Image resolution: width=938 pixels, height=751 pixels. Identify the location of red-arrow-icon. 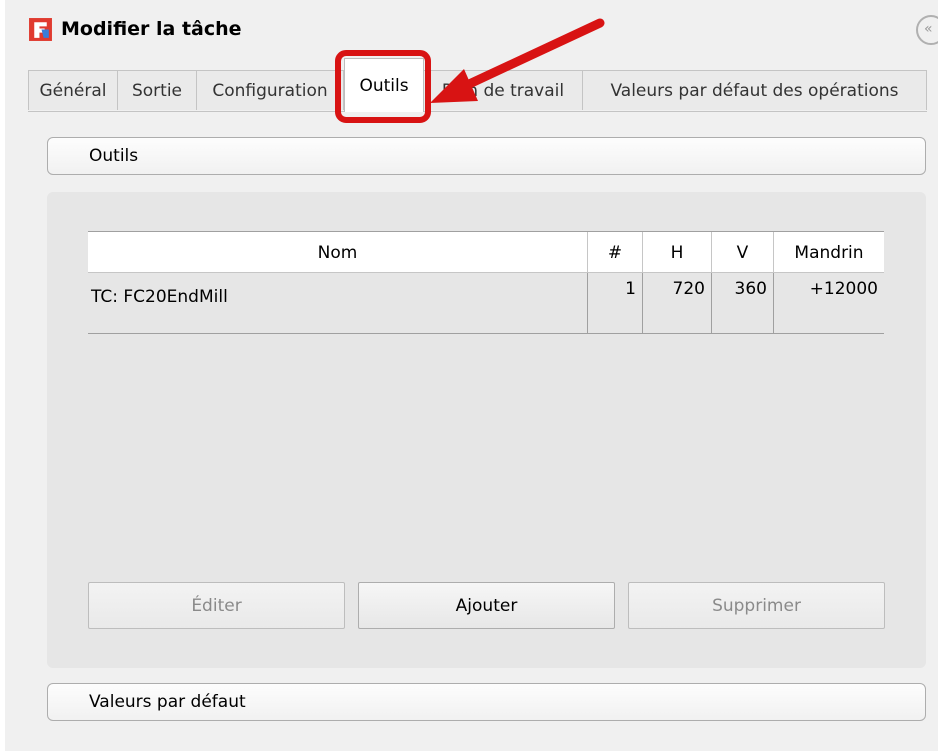
(517, 60).